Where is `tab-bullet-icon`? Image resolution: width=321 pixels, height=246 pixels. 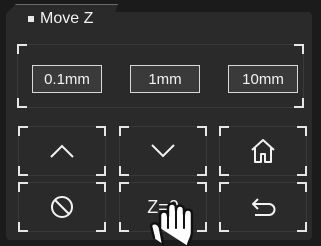 tab-bullet-icon is located at coordinates (31, 18).